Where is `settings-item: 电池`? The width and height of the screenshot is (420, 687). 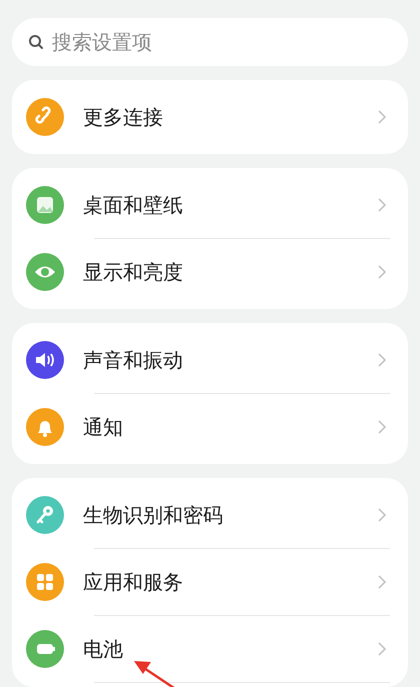
settings-item: 电池 is located at coordinates (210, 649).